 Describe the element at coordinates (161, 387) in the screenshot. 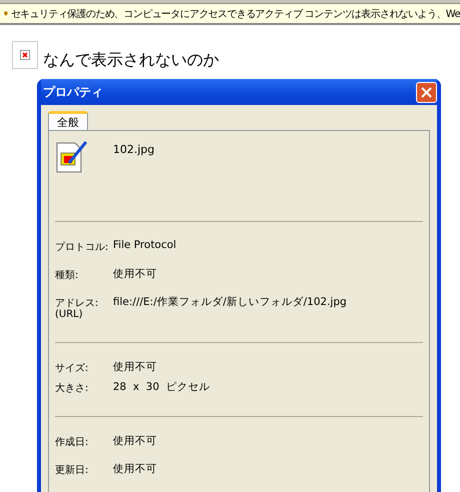

I see `property-value: 28 x 30 ピクセル` at that location.